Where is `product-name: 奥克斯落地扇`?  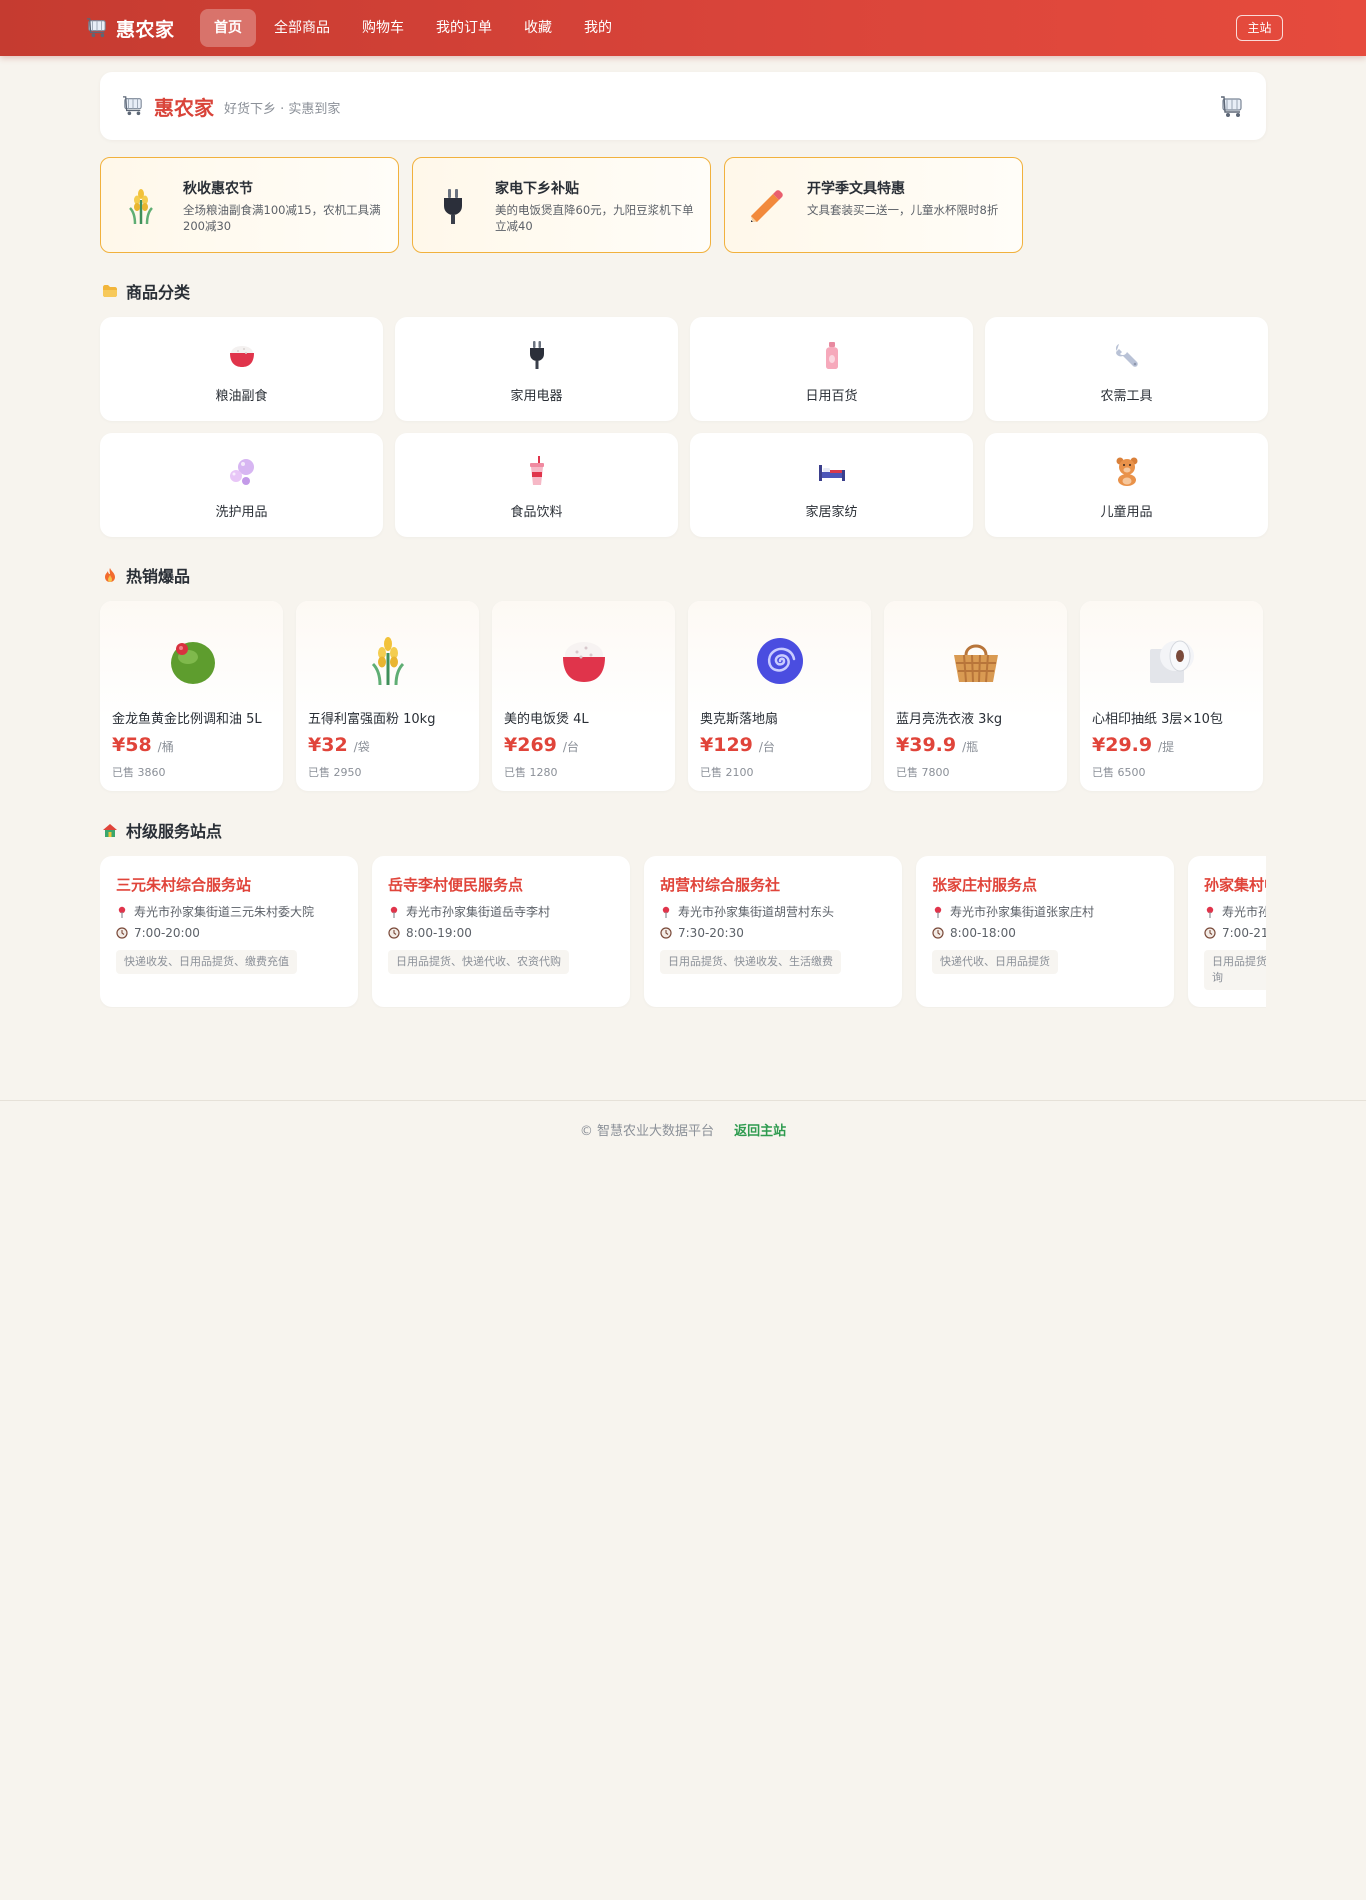
product-name: 奥克斯落地扇 is located at coordinates (739, 719).